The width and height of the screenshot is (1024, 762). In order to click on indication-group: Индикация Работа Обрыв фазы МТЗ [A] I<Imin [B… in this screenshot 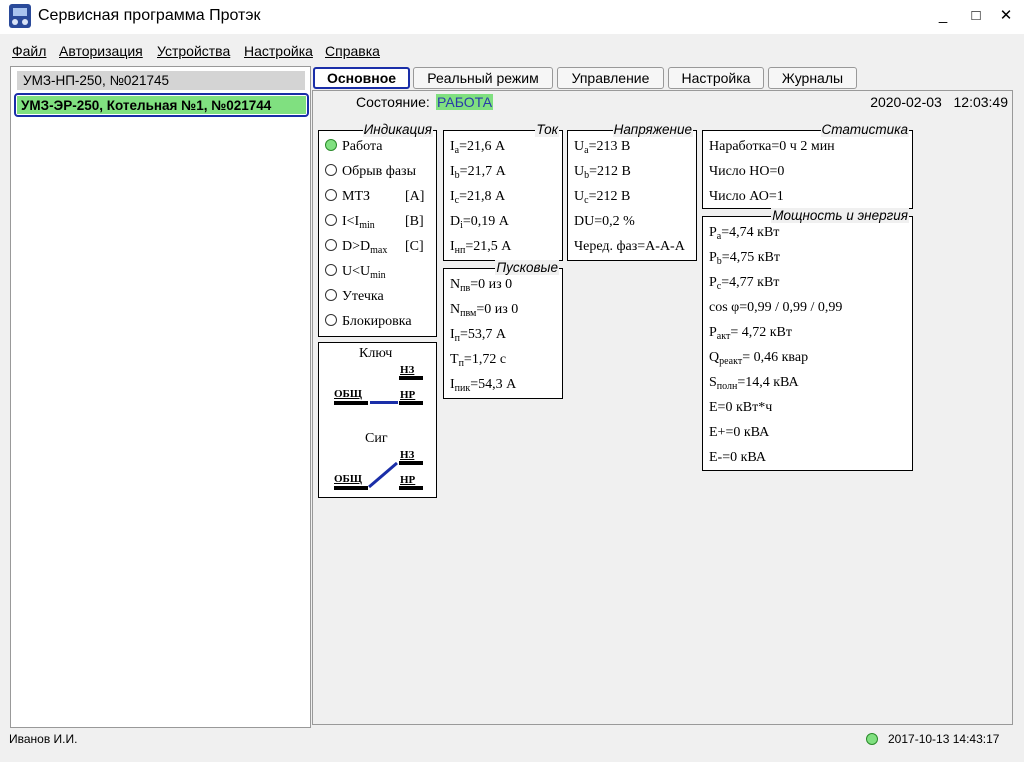, I will do `click(377, 229)`.